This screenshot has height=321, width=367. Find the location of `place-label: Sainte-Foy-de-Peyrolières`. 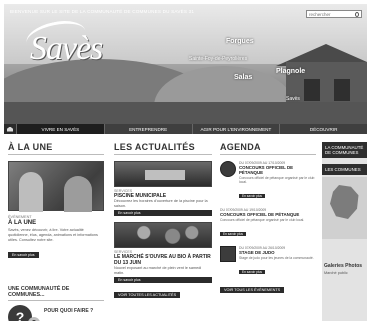

place-label: Sainte-Foy-de-Peyrolières is located at coordinates (218, 59).